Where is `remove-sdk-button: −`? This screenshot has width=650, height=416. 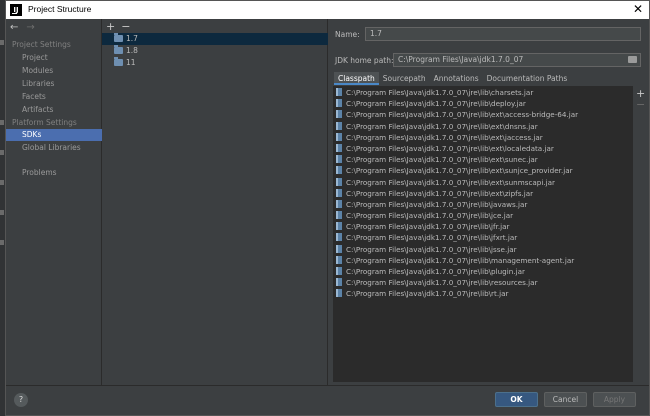
remove-sdk-button: − is located at coordinates (125, 26).